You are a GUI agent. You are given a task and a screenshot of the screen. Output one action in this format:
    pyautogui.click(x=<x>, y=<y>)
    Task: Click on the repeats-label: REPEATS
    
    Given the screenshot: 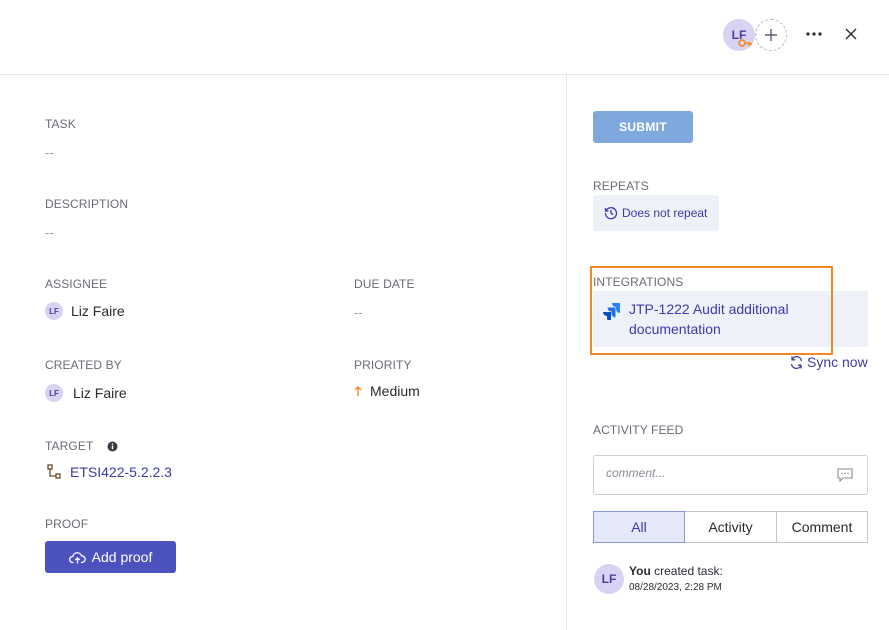 What is the action you would take?
    pyautogui.click(x=621, y=186)
    